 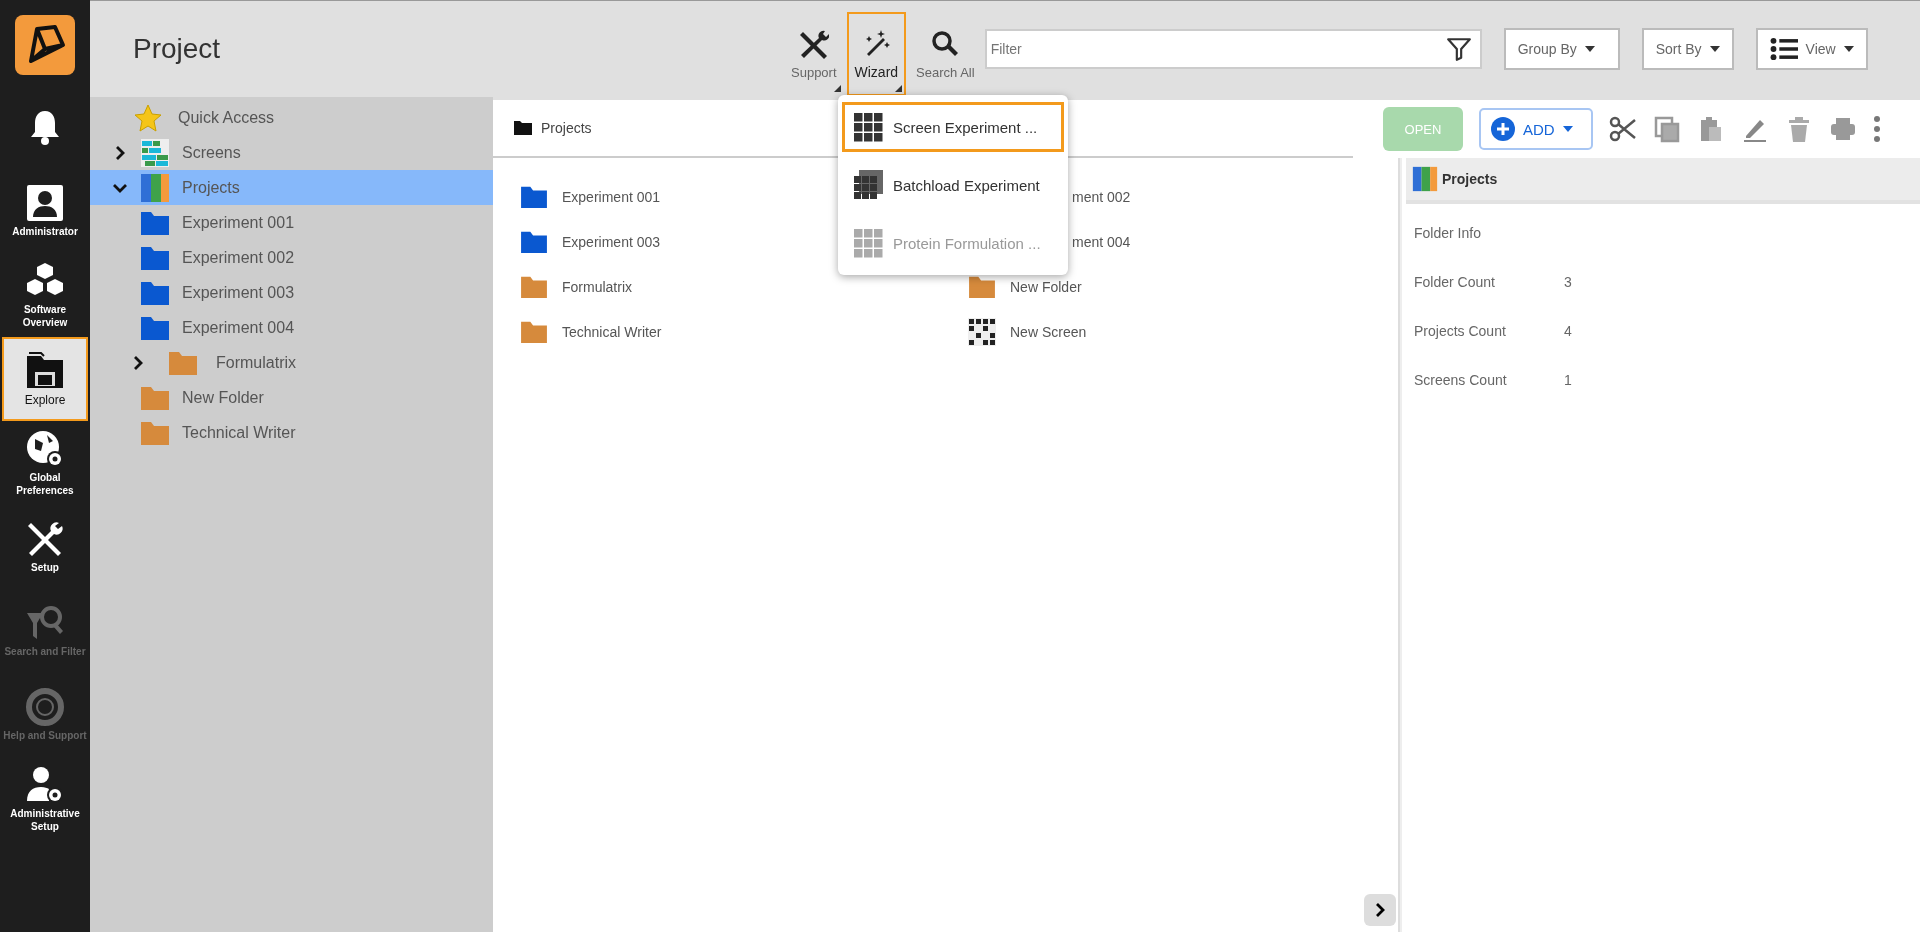 What do you see at coordinates (1561, 49) in the screenshot?
I see `dropdown-button: Group By` at bounding box center [1561, 49].